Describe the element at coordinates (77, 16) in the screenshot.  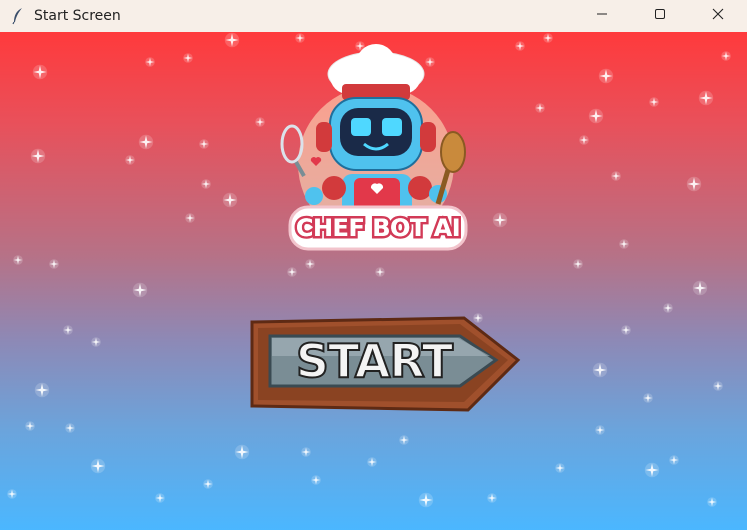
I see `window-title: Start Screen` at that location.